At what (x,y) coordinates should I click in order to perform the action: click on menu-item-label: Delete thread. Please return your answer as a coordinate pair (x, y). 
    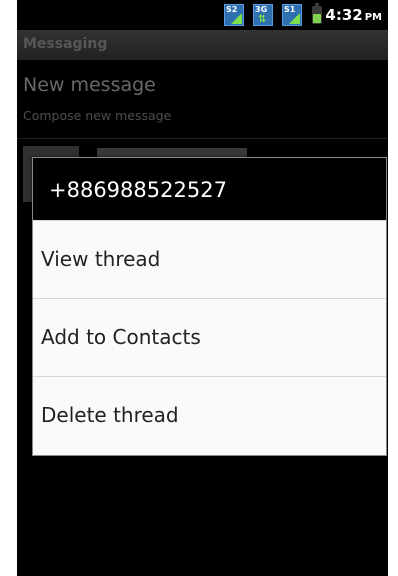
    Looking at the image, I should click on (110, 415).